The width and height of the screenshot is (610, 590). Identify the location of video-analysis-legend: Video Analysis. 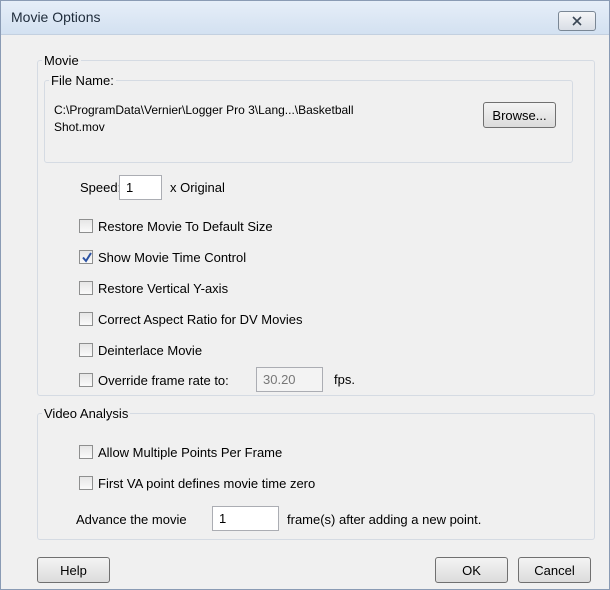
(86, 413).